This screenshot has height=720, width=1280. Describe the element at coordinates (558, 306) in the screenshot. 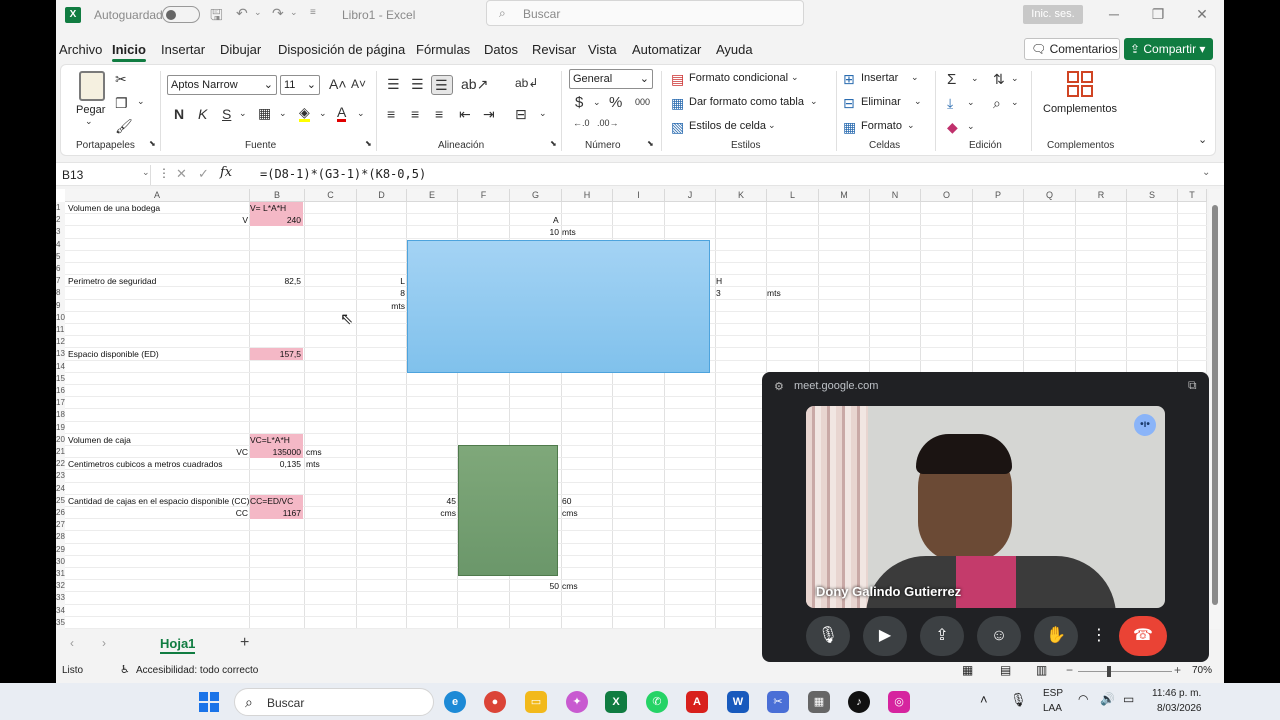

I see `warehouse-rectangle` at that location.